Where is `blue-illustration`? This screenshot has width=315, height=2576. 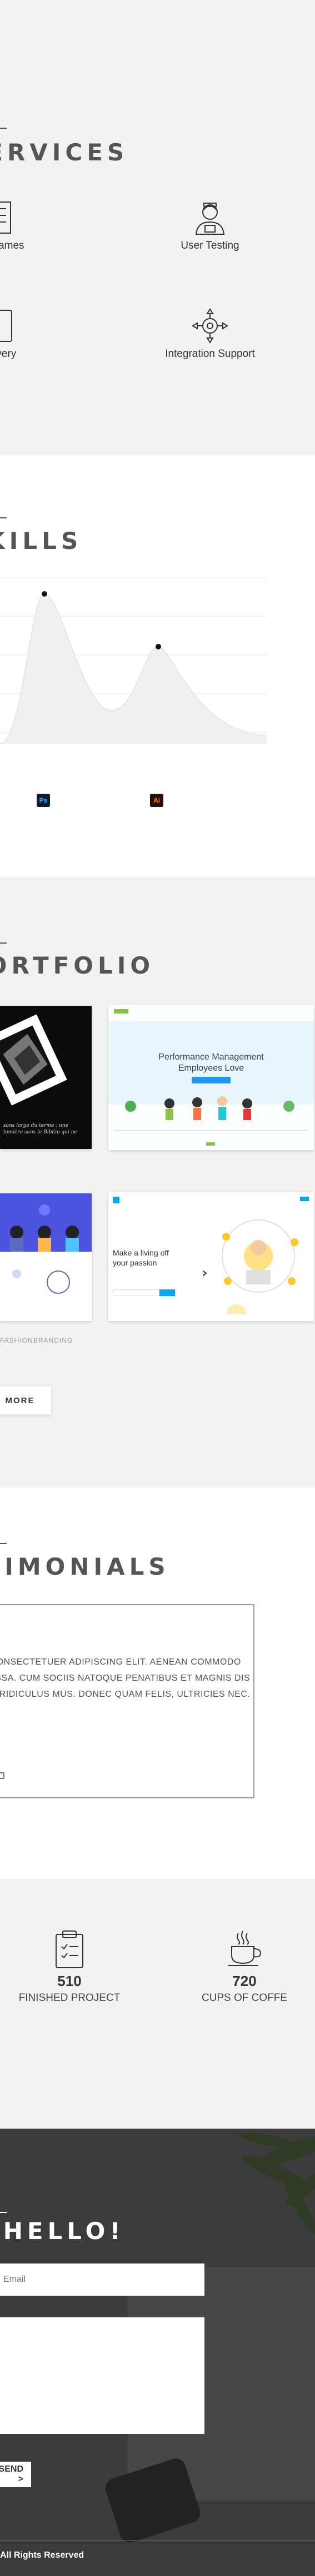 blue-illustration is located at coordinates (45, 1249).